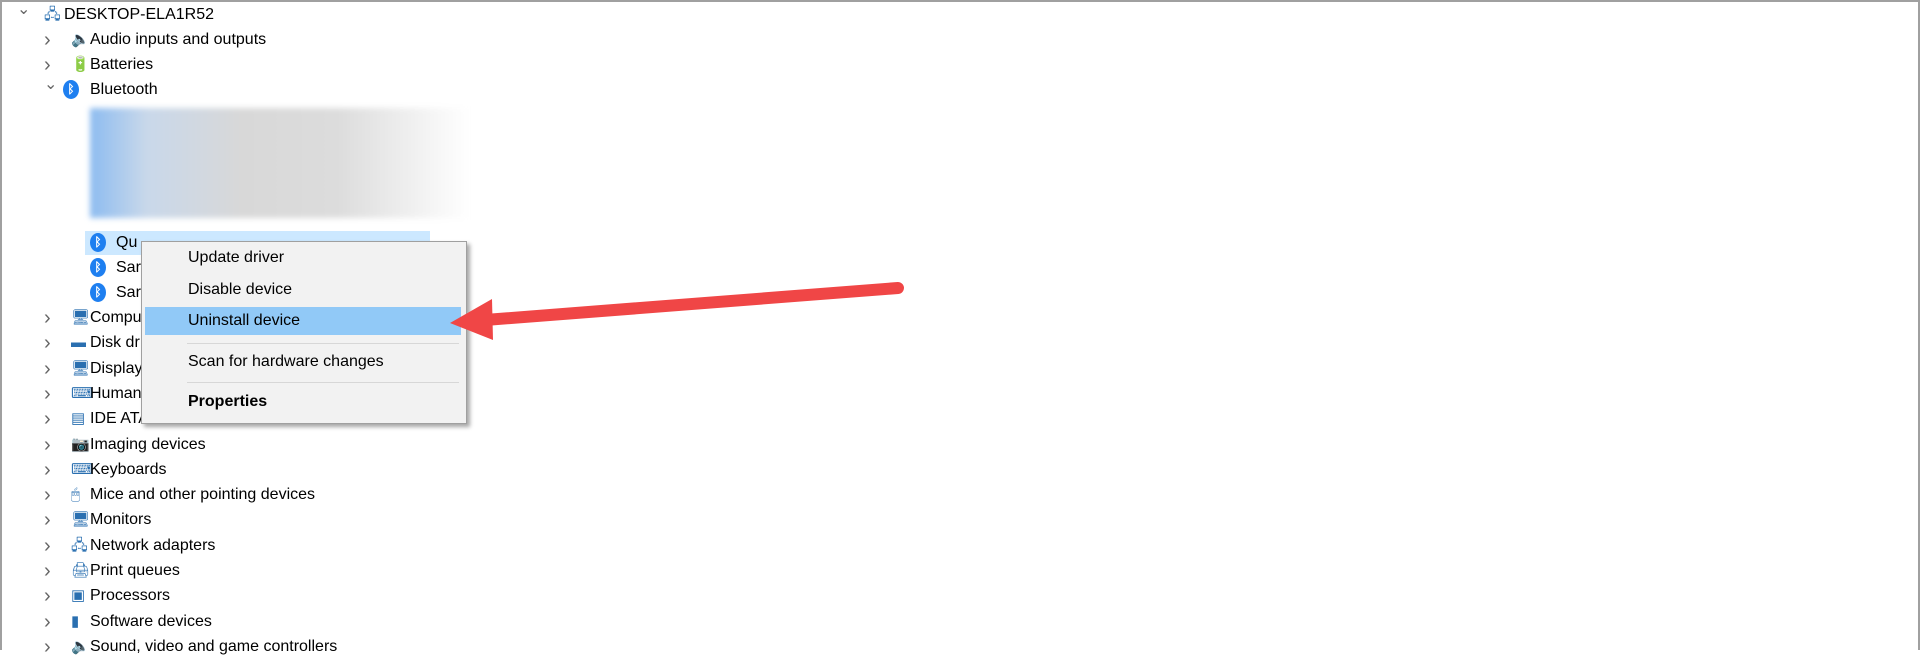  I want to click on arrow-head, so click(471, 319).